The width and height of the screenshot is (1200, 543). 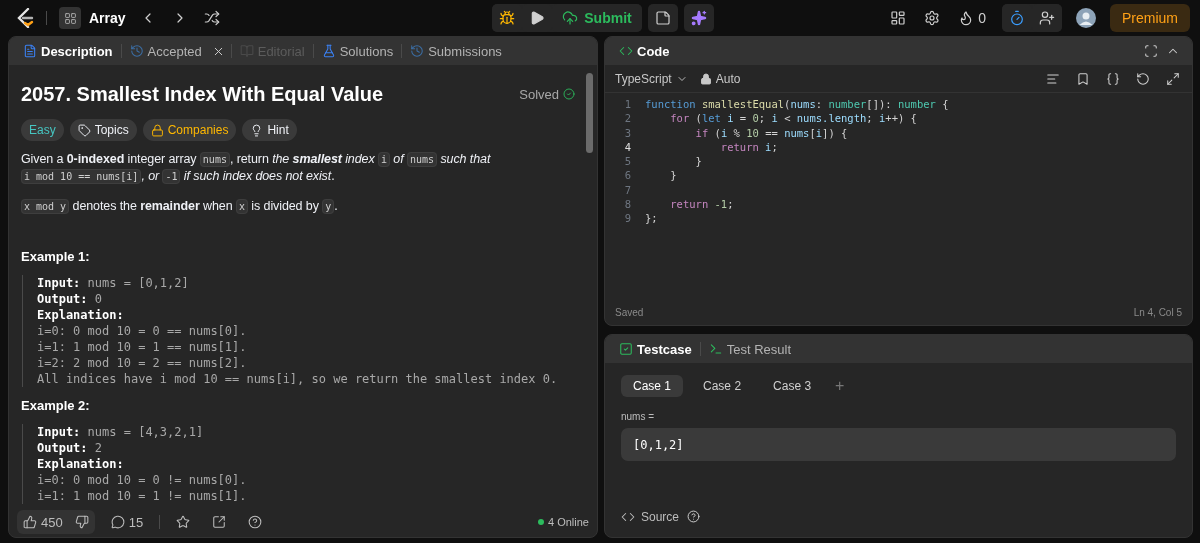 I want to click on save-status: Saved, so click(x=629, y=312).